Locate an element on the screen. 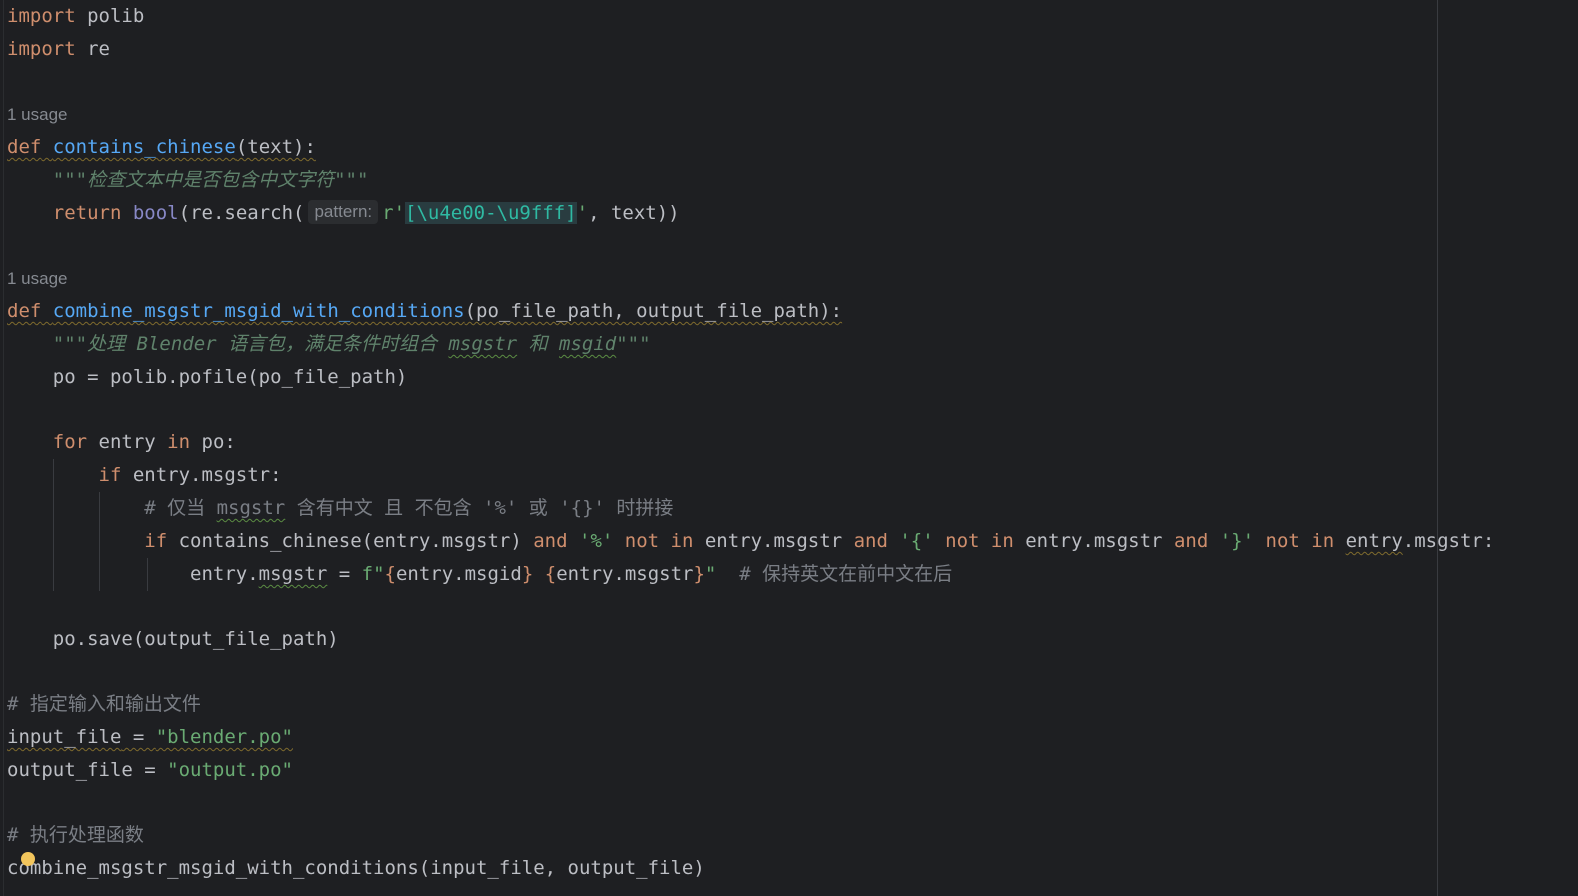  code-line: def contains_chinese(text): is located at coordinates (161, 147).